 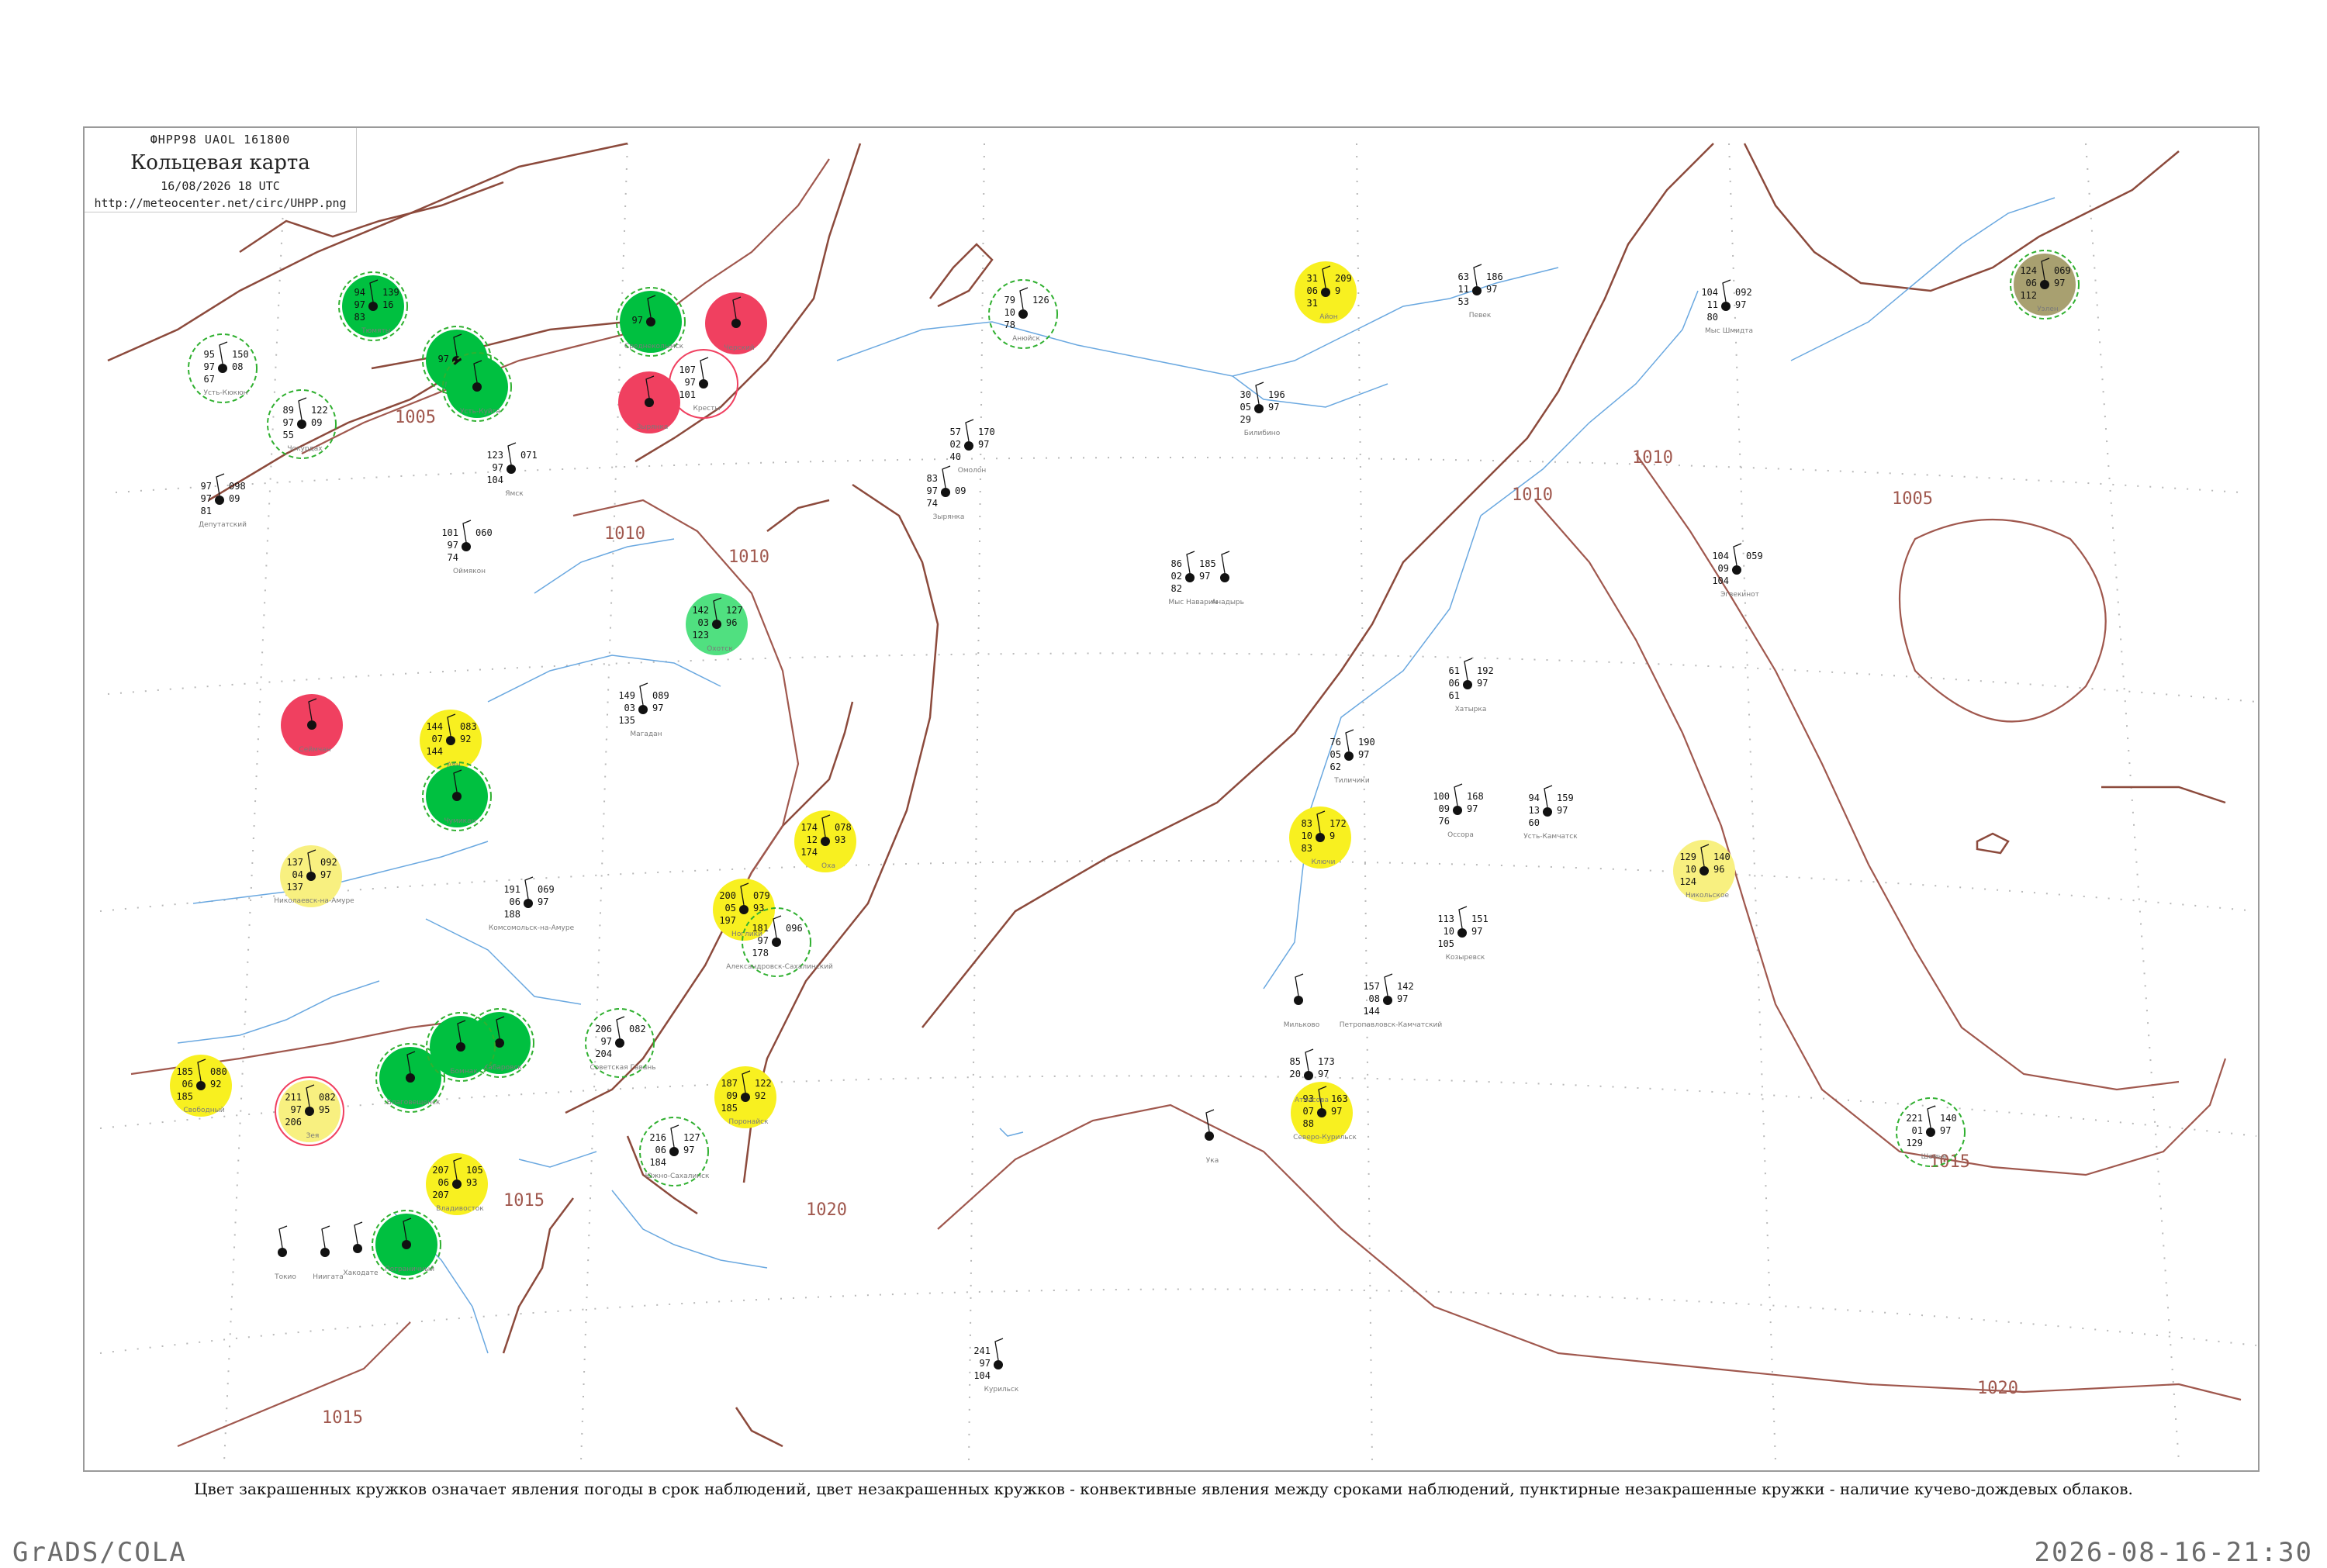 What do you see at coordinates (674, 1151) in the screenshot?
I see `station-plot: 216 06 184 127 97 Южно-Сахалинск` at bounding box center [674, 1151].